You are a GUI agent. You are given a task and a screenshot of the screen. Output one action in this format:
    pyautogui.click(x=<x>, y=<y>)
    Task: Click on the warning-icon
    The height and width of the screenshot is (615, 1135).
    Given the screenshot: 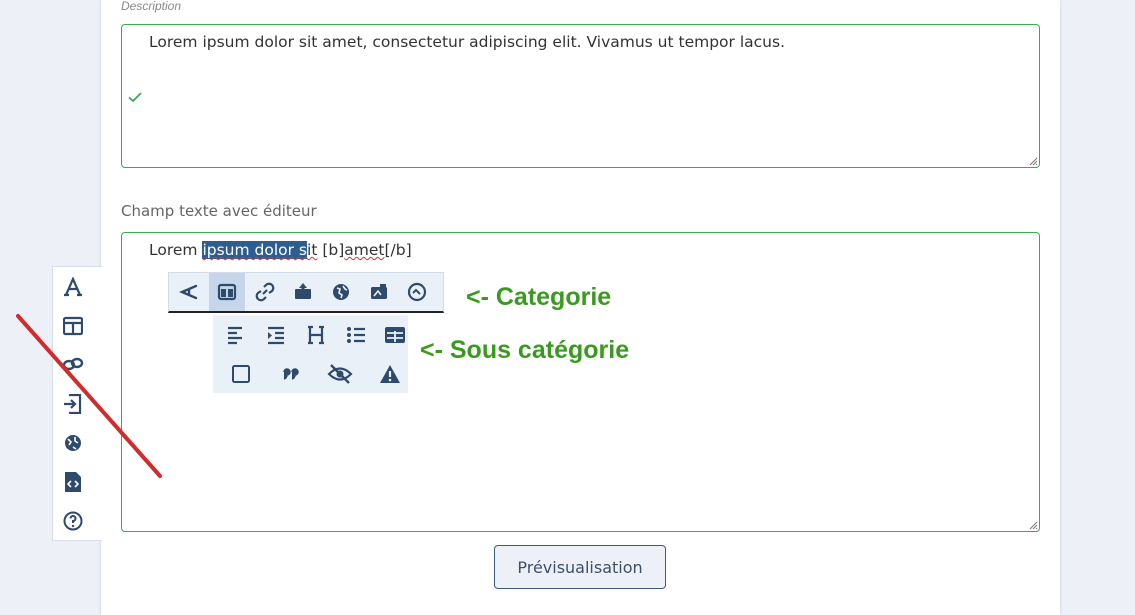 What is the action you would take?
    pyautogui.click(x=390, y=374)
    